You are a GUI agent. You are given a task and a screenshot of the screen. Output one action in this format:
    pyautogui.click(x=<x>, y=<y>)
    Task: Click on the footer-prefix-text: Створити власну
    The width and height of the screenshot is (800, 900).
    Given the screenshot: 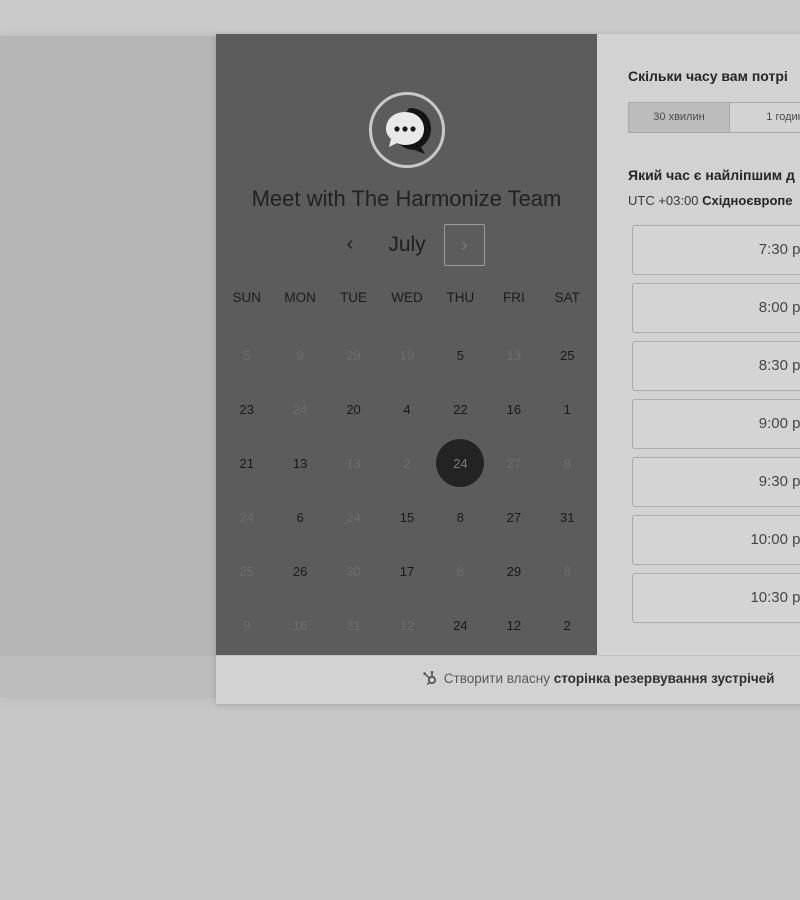 What is the action you would take?
    pyautogui.click(x=496, y=678)
    